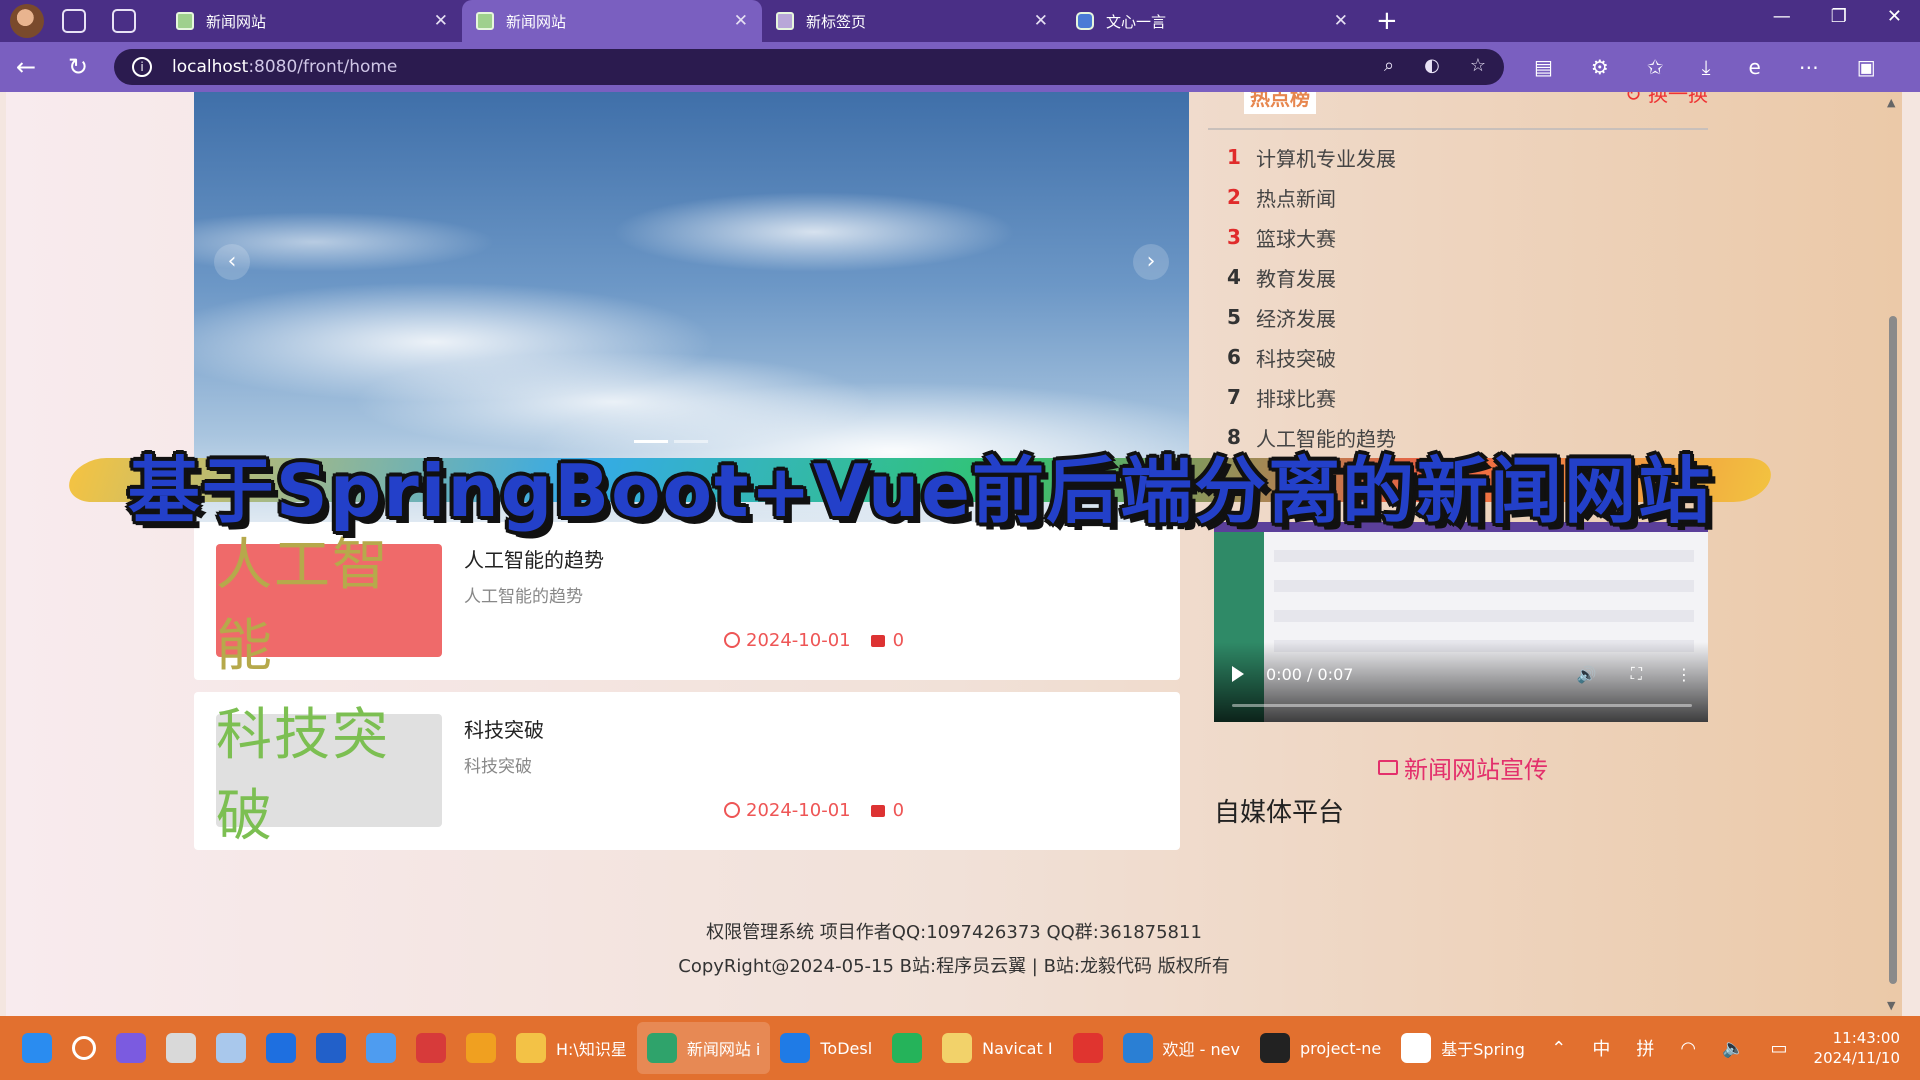  Describe the element at coordinates (1587, 674) in the screenshot. I see `volume-icon: 🔊` at that location.